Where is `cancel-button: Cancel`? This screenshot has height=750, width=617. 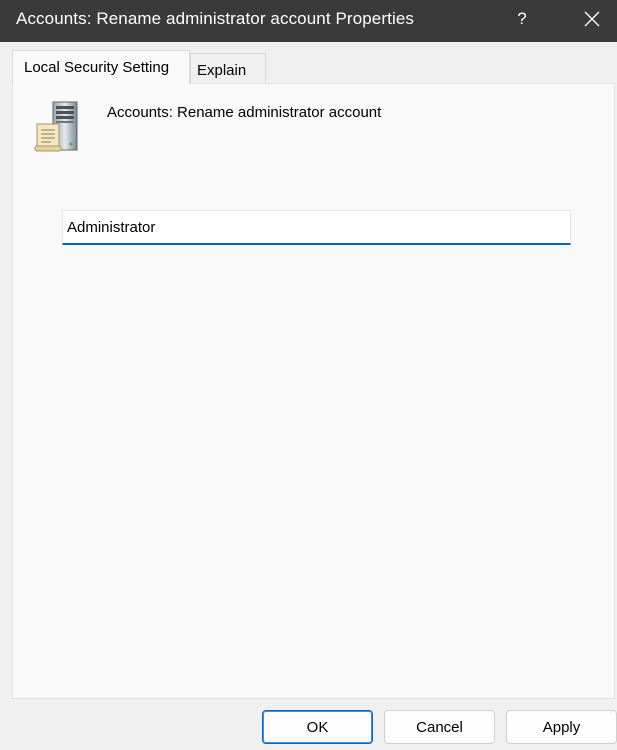
cancel-button: Cancel is located at coordinates (439, 727).